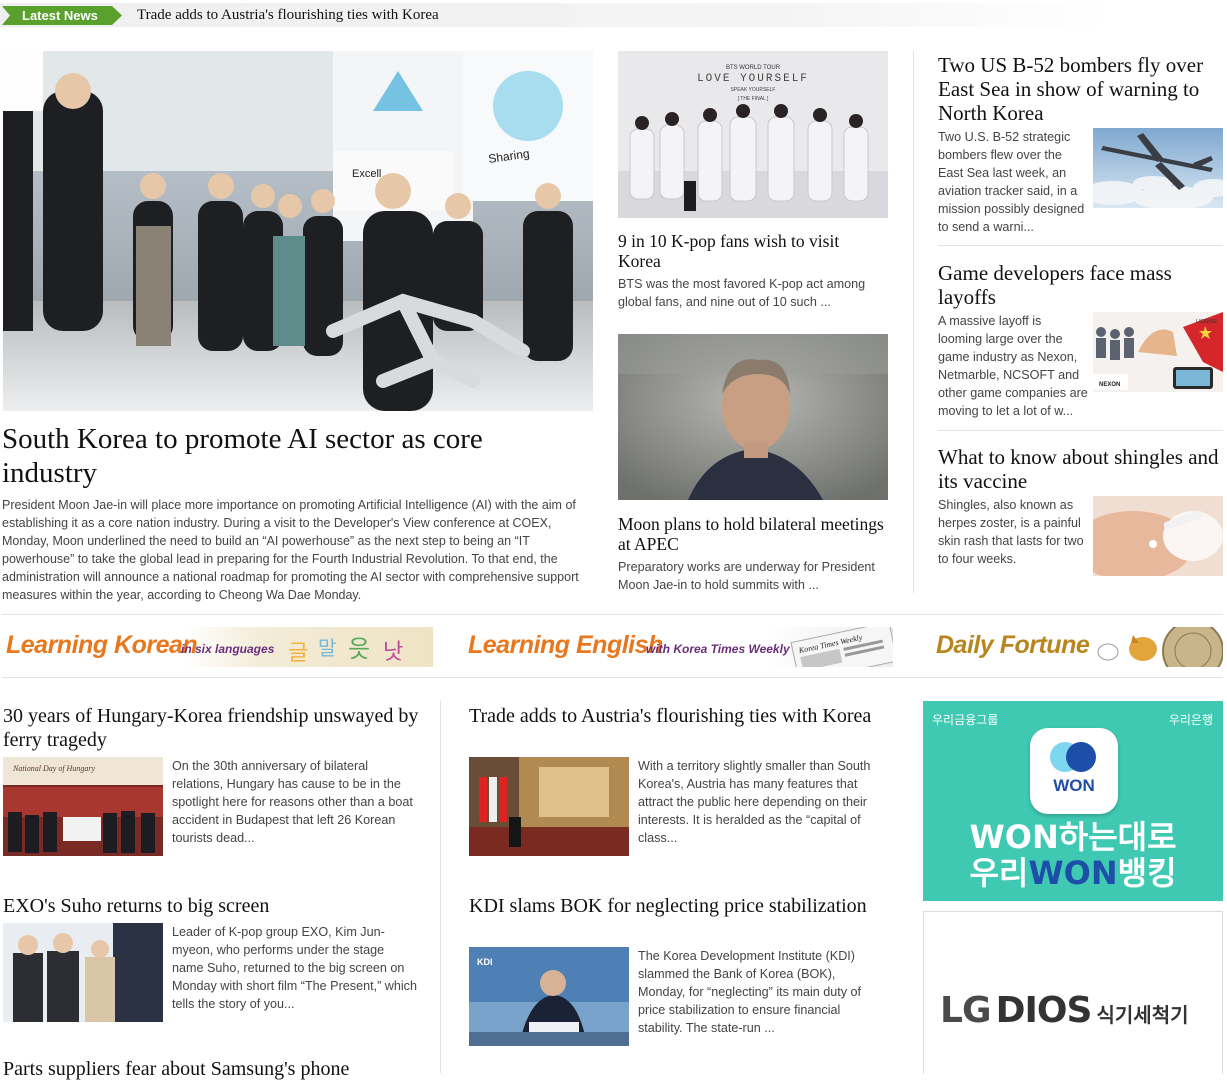  Describe the element at coordinates (1074, 771) in the screenshot. I see `won-app-icon: WON` at that location.